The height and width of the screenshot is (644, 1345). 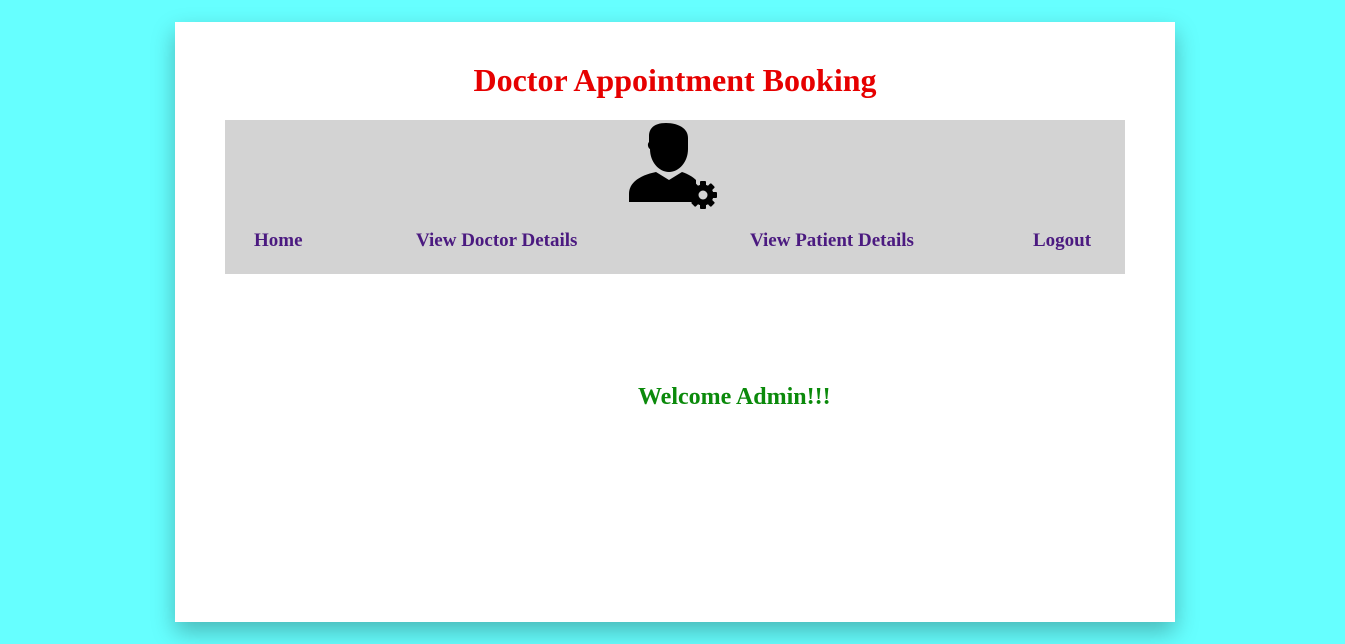 What do you see at coordinates (674, 166) in the screenshot?
I see `admin-user-gear-icon` at bounding box center [674, 166].